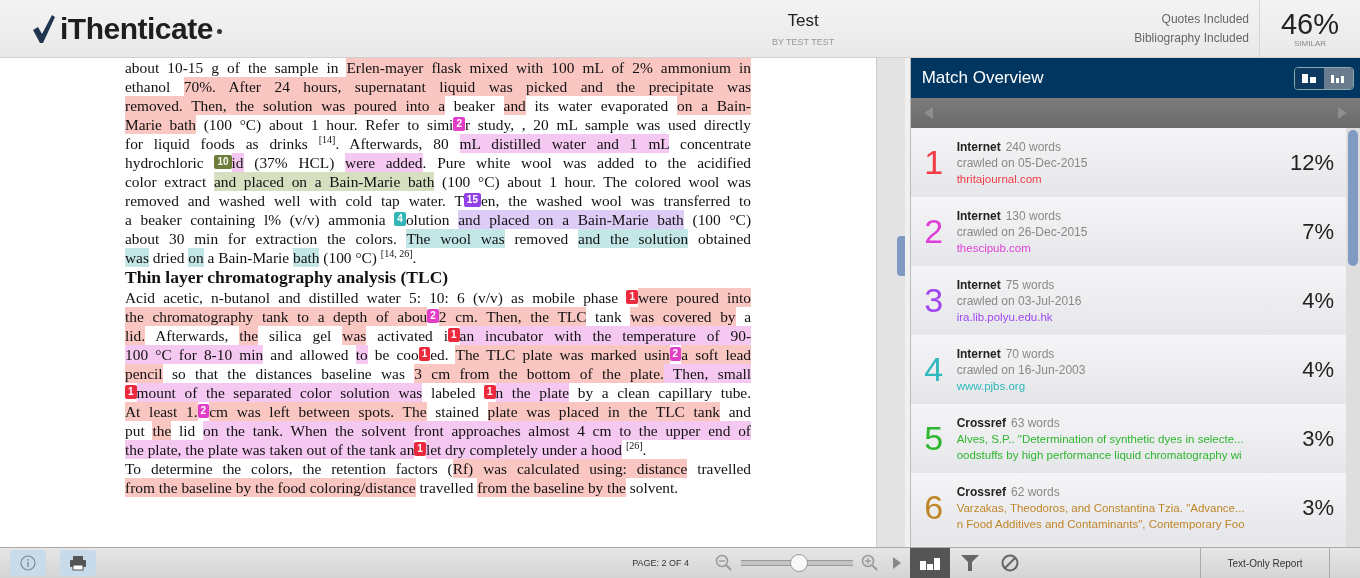 The height and width of the screenshot is (578, 1360). I want to click on blocks-view-button, so click(1309, 78).